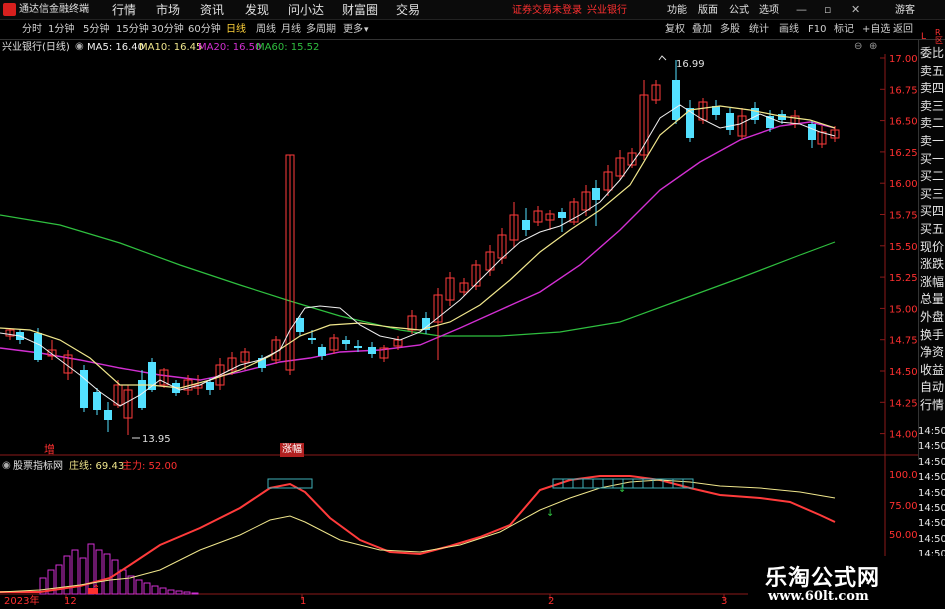 This screenshot has width=945, height=609. Describe the element at coordinates (204, 30) in the screenshot. I see `period-60min: 60分钟` at that location.